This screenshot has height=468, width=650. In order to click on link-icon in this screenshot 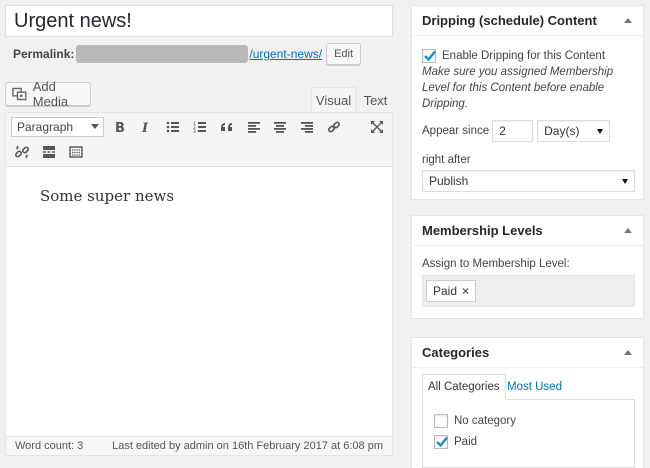, I will do `click(334, 127)`.